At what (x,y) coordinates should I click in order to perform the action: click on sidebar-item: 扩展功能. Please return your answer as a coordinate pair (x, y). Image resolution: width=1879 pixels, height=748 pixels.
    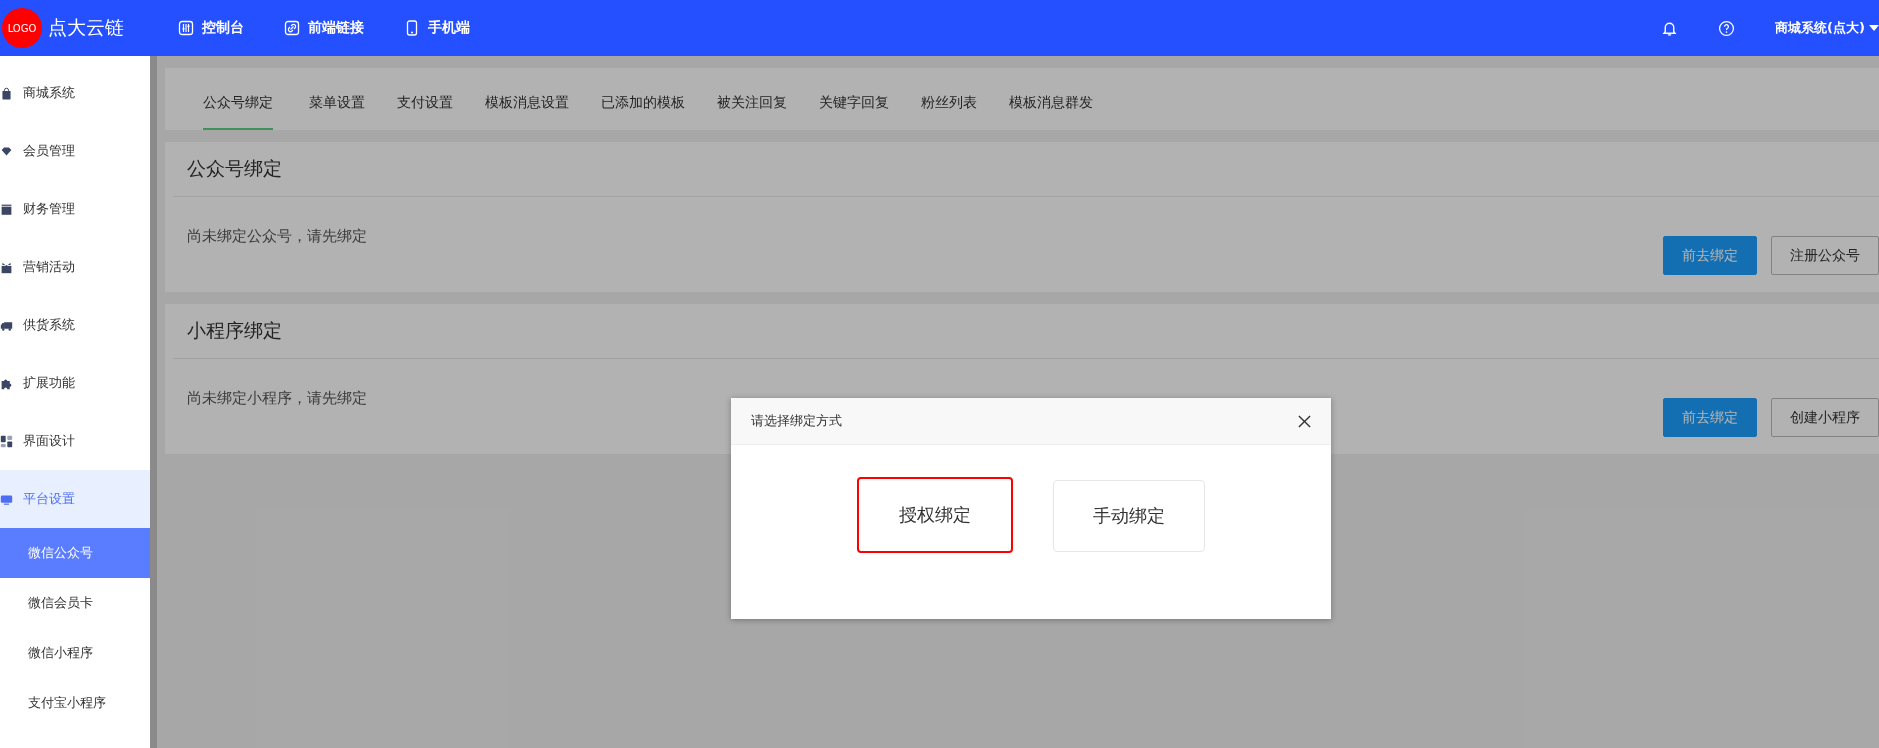
    Looking at the image, I should click on (75, 383).